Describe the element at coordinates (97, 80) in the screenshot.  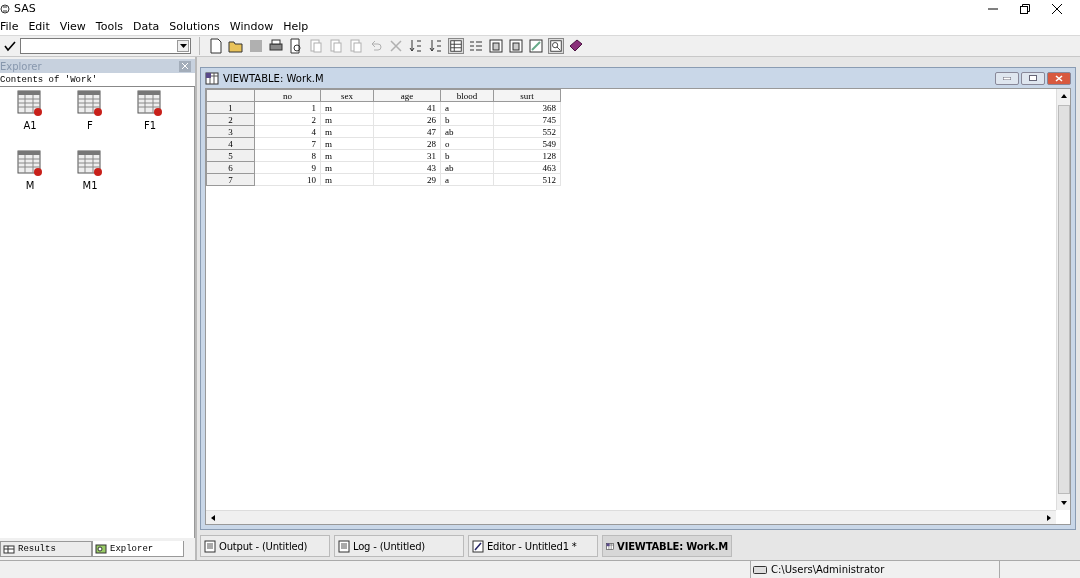
I see `explorer-path: Contents of 'Work'` at that location.